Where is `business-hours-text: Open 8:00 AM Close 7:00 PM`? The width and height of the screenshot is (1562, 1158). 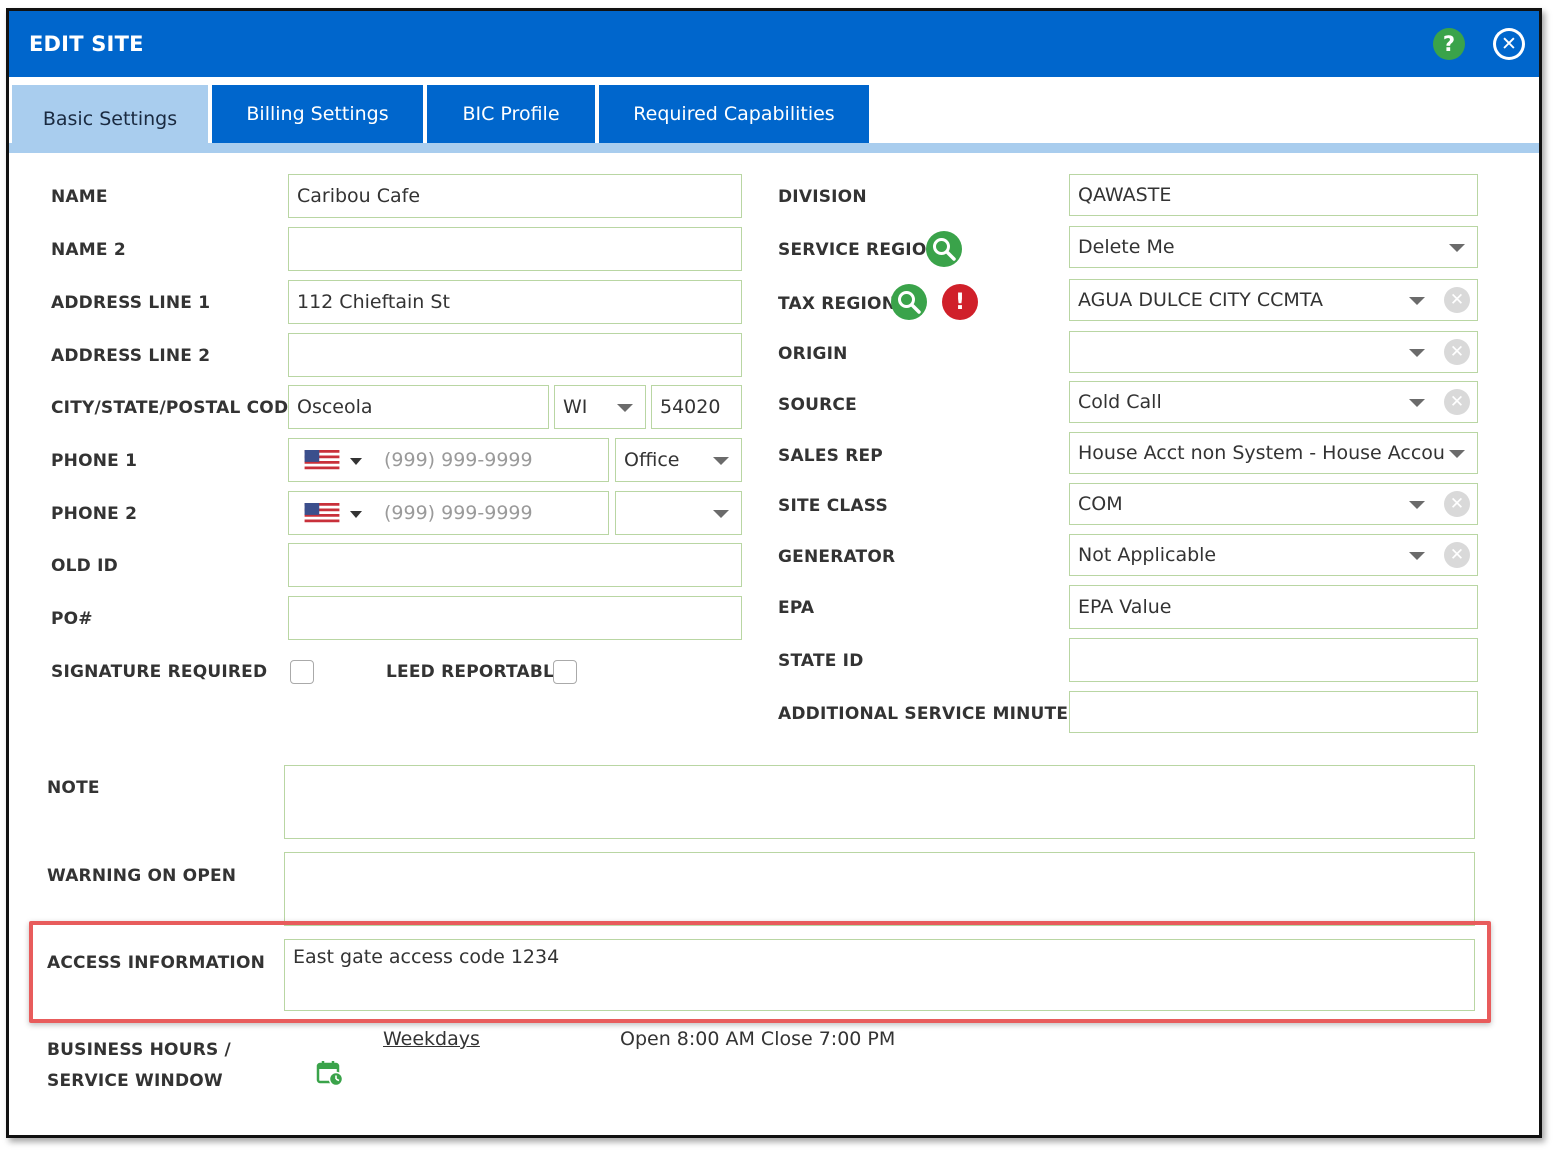 business-hours-text: Open 8:00 AM Close 7:00 PM is located at coordinates (758, 1039).